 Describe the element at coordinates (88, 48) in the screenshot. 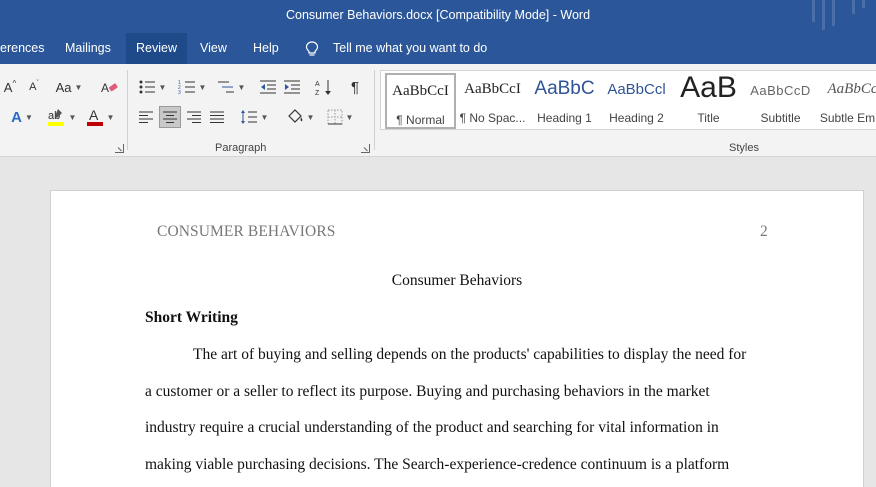

I see `tab-mailings: Mailings` at that location.